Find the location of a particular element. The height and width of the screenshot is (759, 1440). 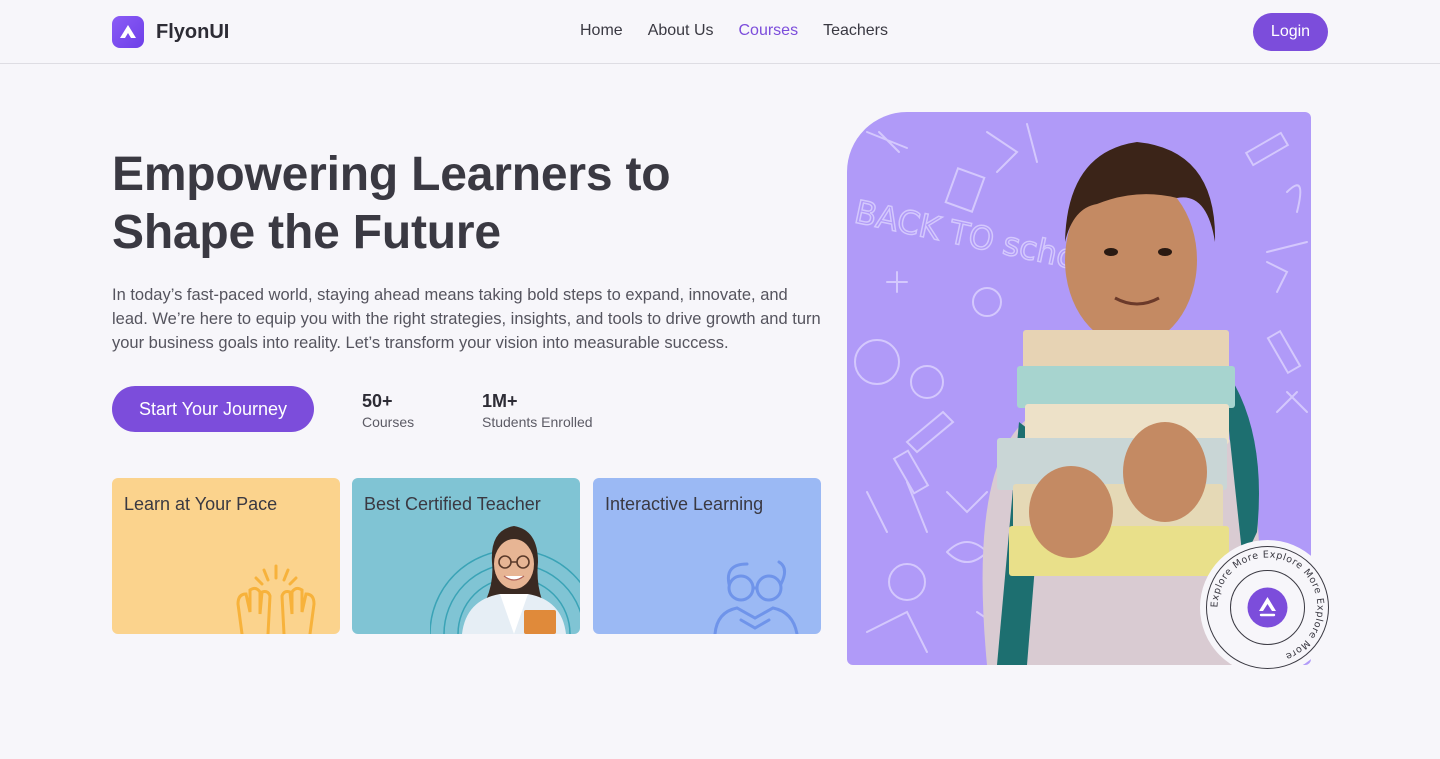

stat-courses: 50+ Courses is located at coordinates (388, 410).